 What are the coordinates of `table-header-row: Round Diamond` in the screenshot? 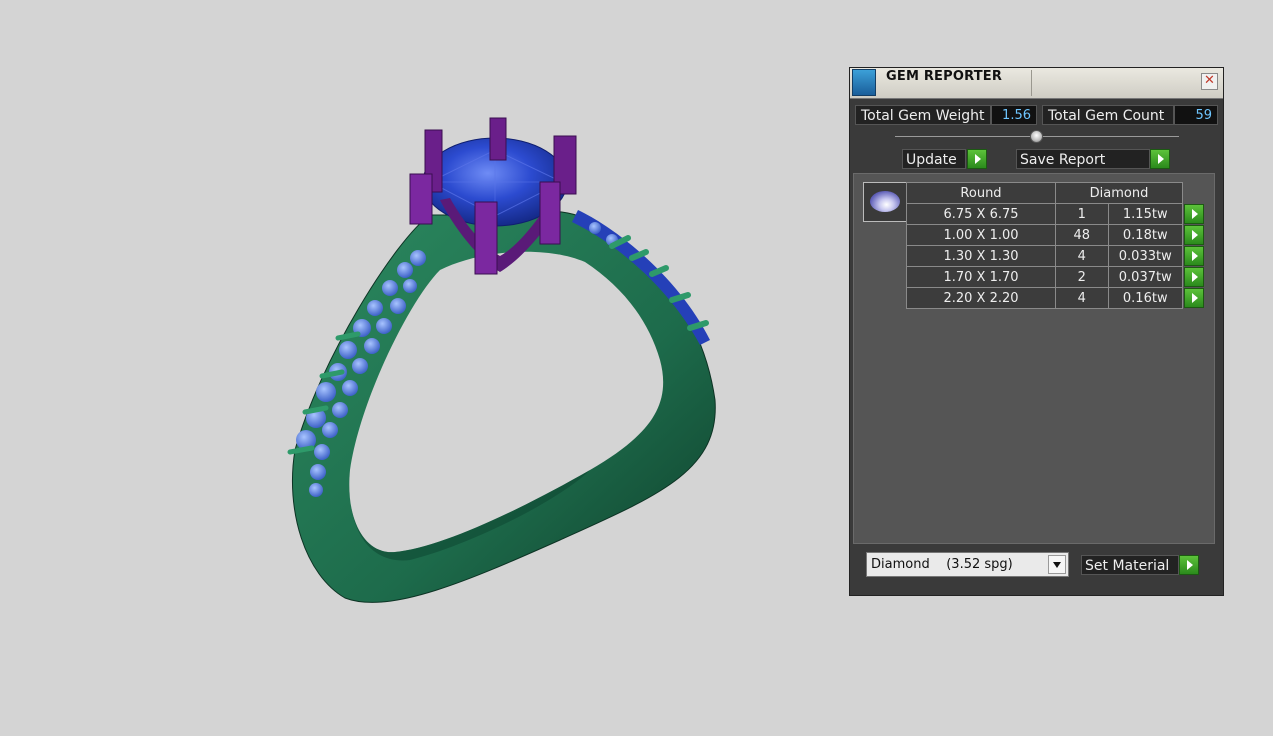 It's located at (1056, 193).